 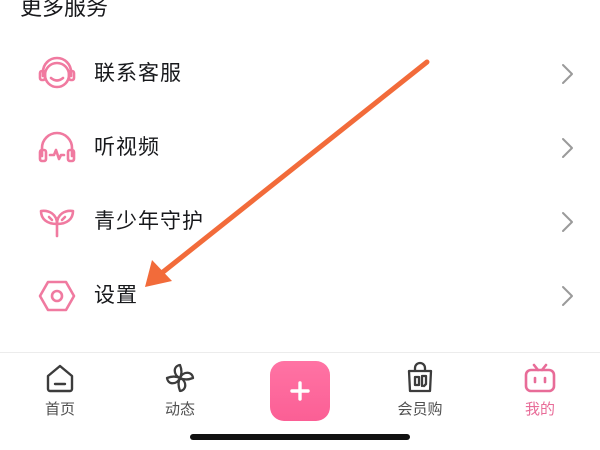 I want to click on sprout-icon, so click(x=57, y=222).